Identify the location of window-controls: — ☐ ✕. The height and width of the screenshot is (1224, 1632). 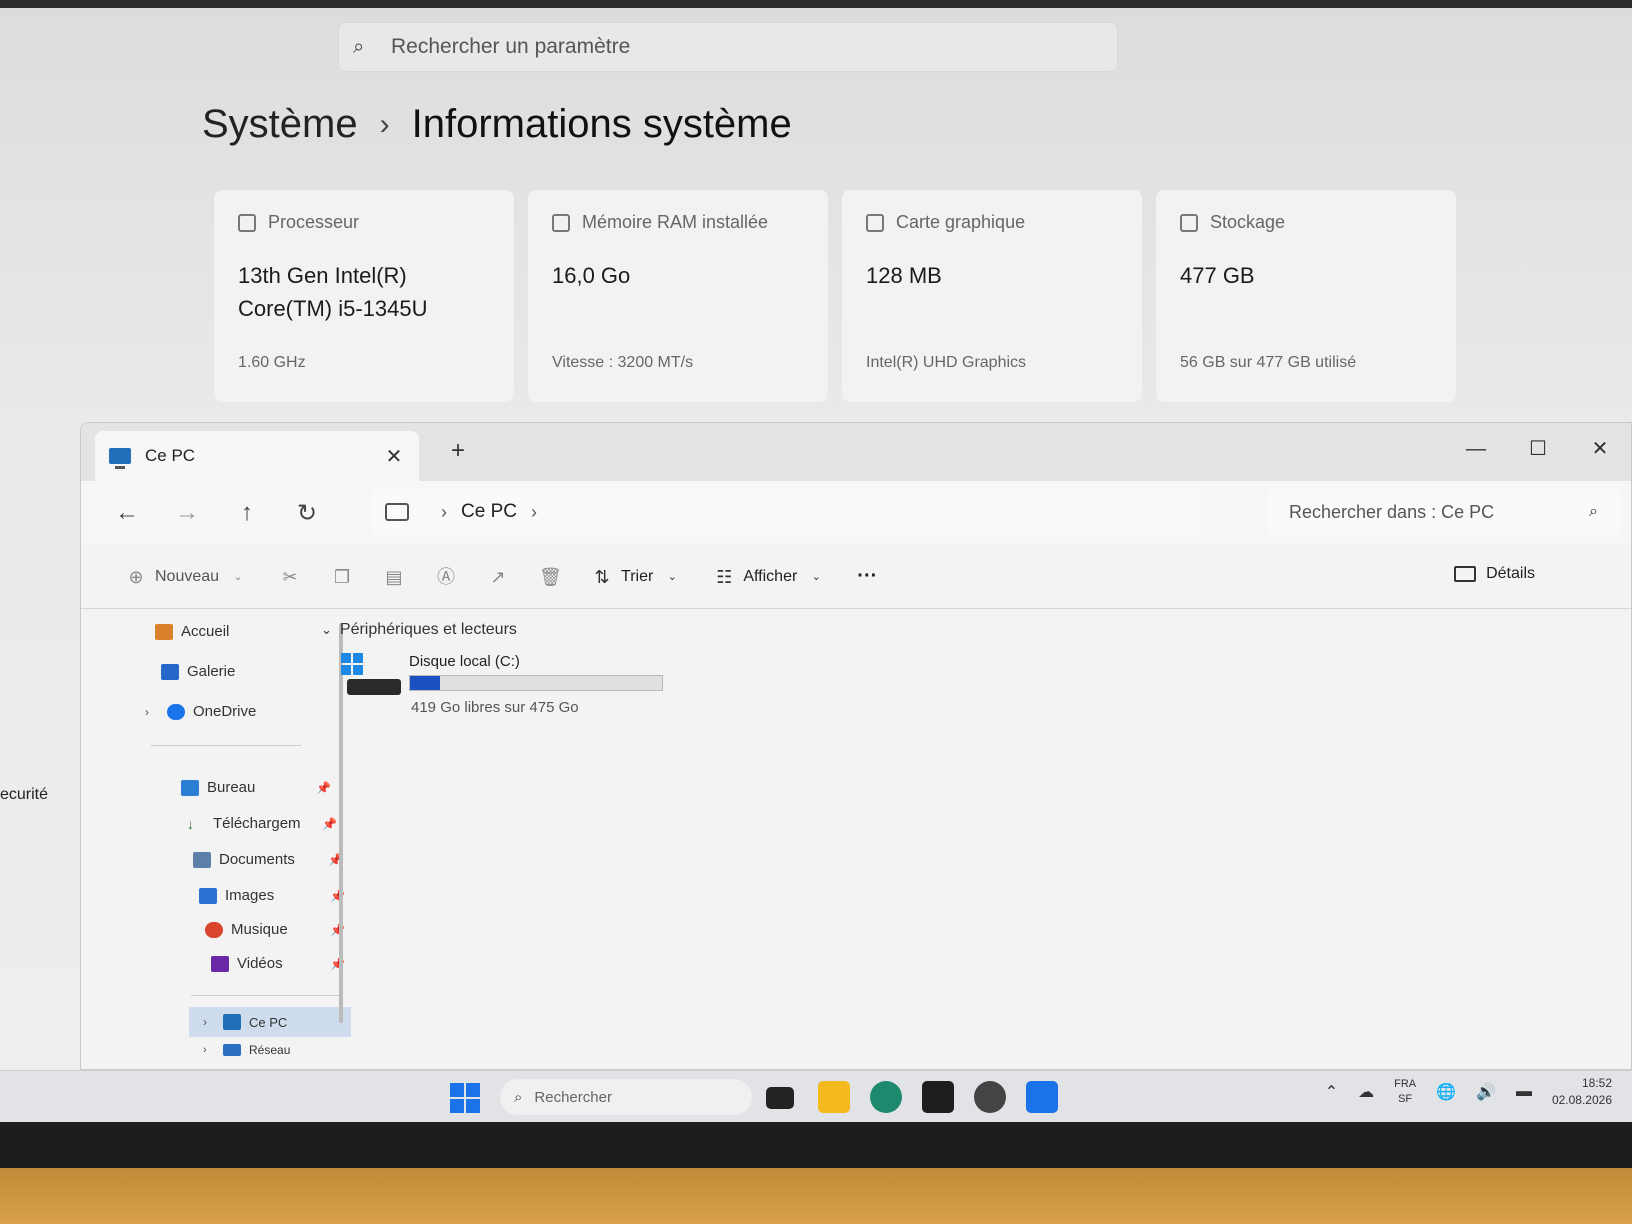
(1538, 449).